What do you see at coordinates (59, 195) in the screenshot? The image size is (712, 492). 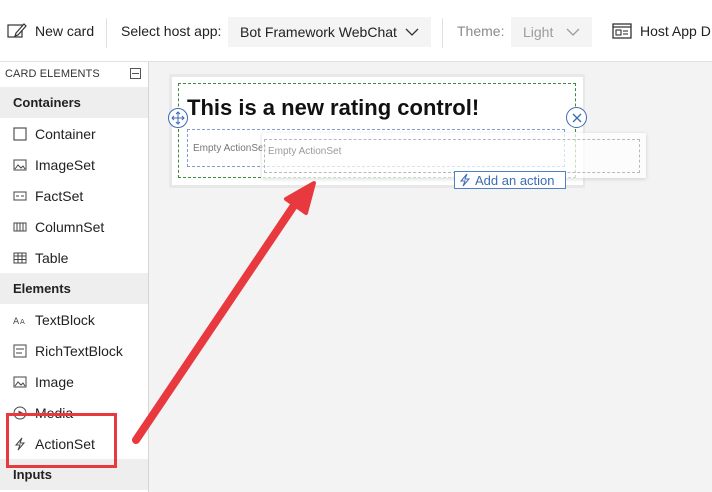 I see `sidebar-item-label: FactSet` at bounding box center [59, 195].